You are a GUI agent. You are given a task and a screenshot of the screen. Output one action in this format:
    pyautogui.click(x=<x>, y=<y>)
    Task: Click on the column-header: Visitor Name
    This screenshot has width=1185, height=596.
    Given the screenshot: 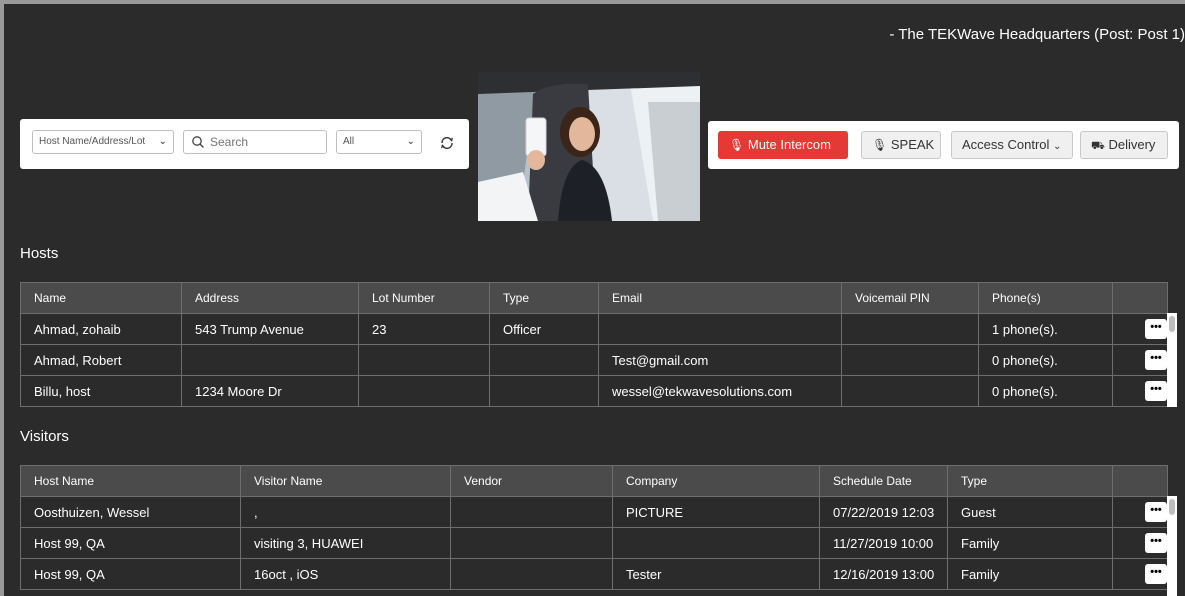 What is the action you would take?
    pyautogui.click(x=345, y=481)
    